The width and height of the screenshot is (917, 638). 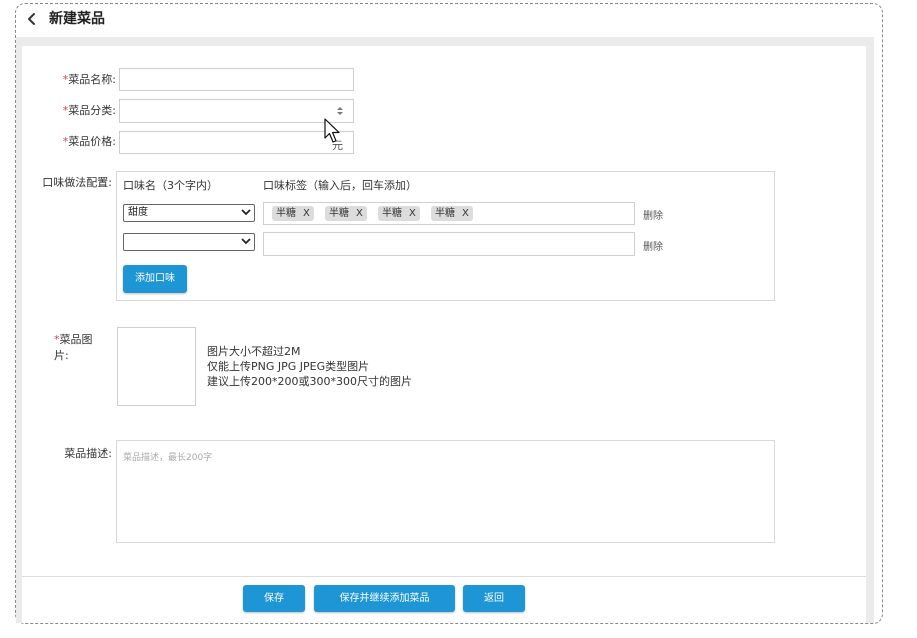 What do you see at coordinates (89, 79) in the screenshot?
I see `name-label: *菜品名称:` at bounding box center [89, 79].